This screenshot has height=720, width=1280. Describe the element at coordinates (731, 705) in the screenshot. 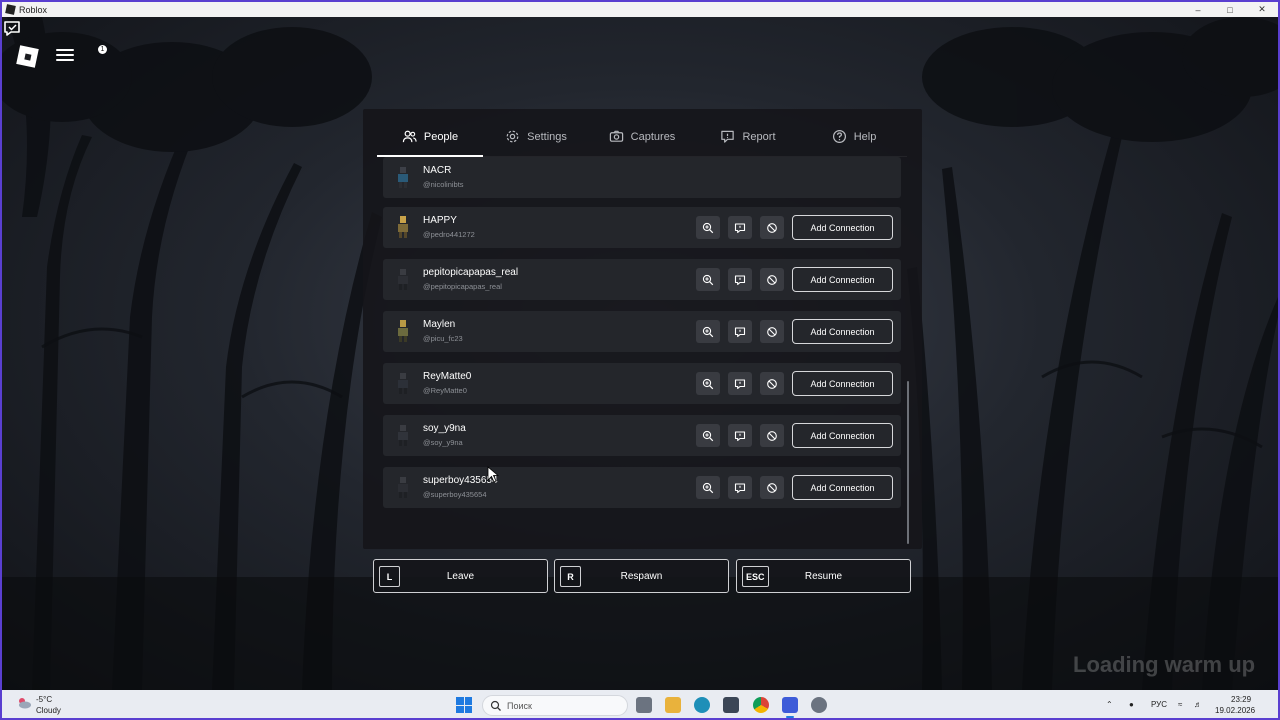

I see `store-icon` at that location.